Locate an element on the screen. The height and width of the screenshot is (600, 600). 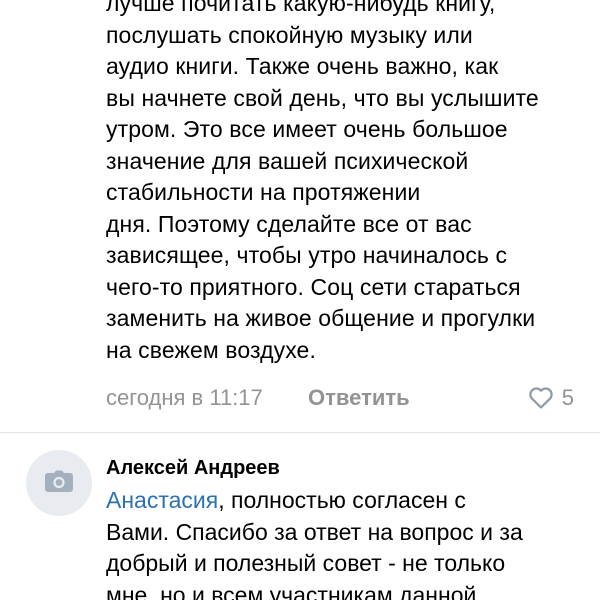
camera-icon is located at coordinates (59, 483).